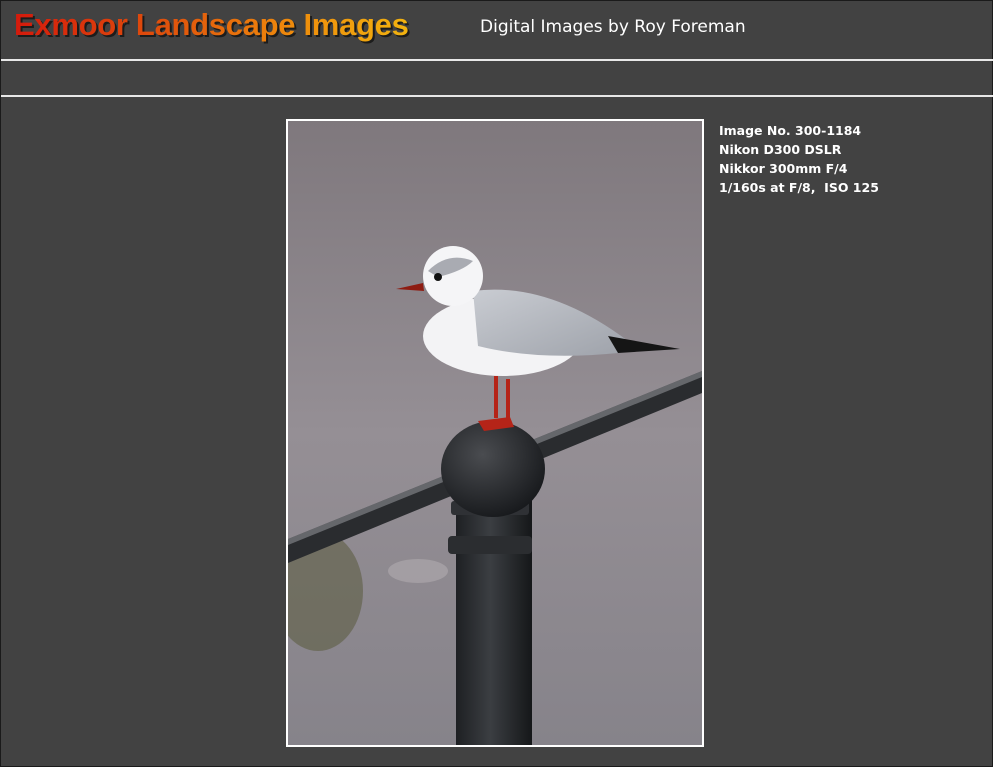 The image size is (993, 767). I want to click on camera-model: Nikon D300 DSLR, so click(780, 149).